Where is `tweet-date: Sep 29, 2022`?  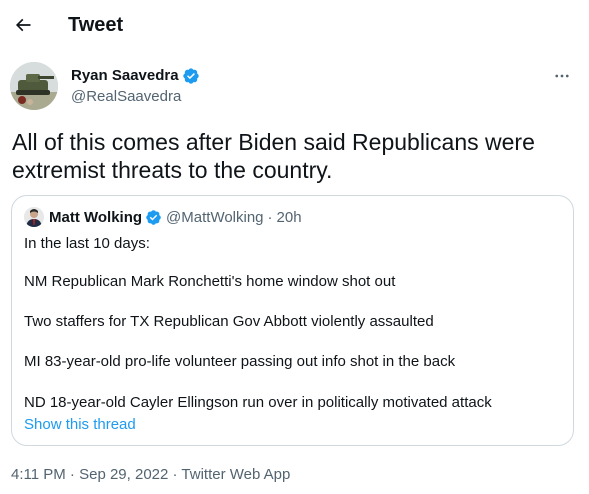 tweet-date: Sep 29, 2022 is located at coordinates (123, 474).